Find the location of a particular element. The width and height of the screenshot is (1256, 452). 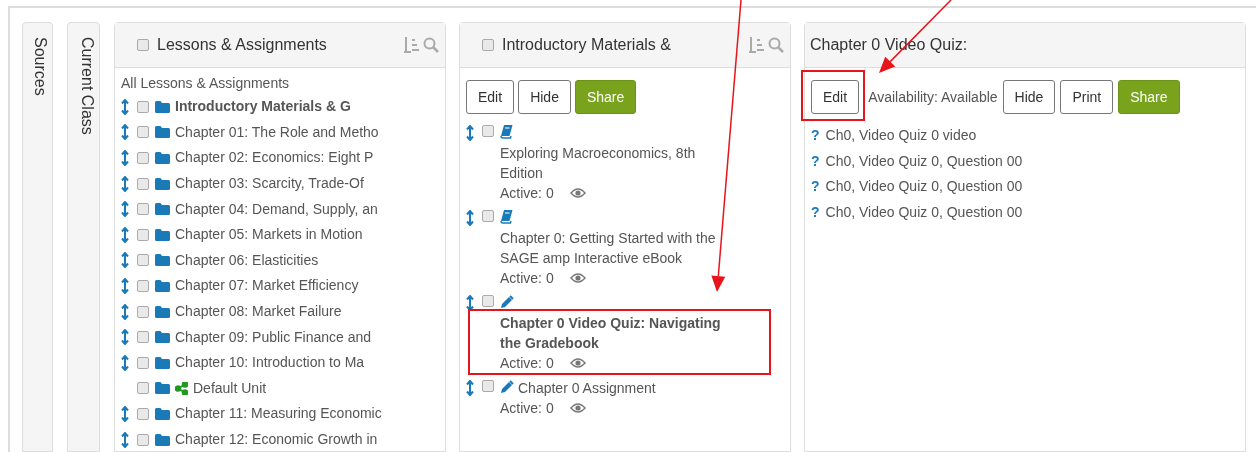

lesson-title: Chapter 08: Market Failure is located at coordinates (258, 312).